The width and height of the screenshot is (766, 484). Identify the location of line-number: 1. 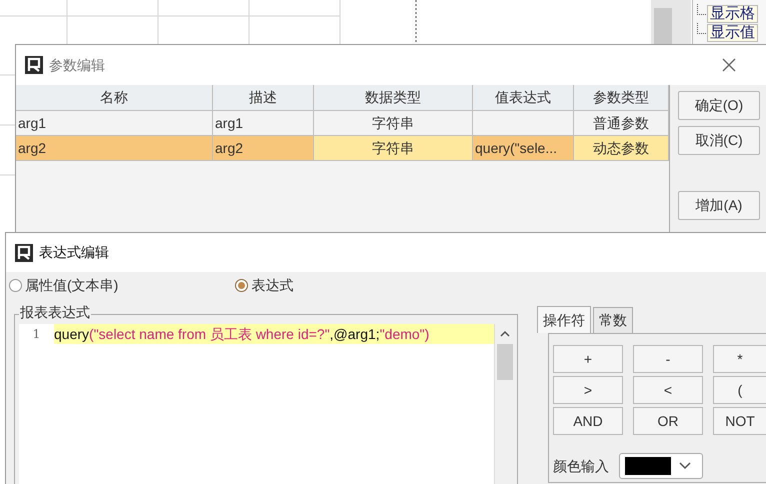
(37, 334).